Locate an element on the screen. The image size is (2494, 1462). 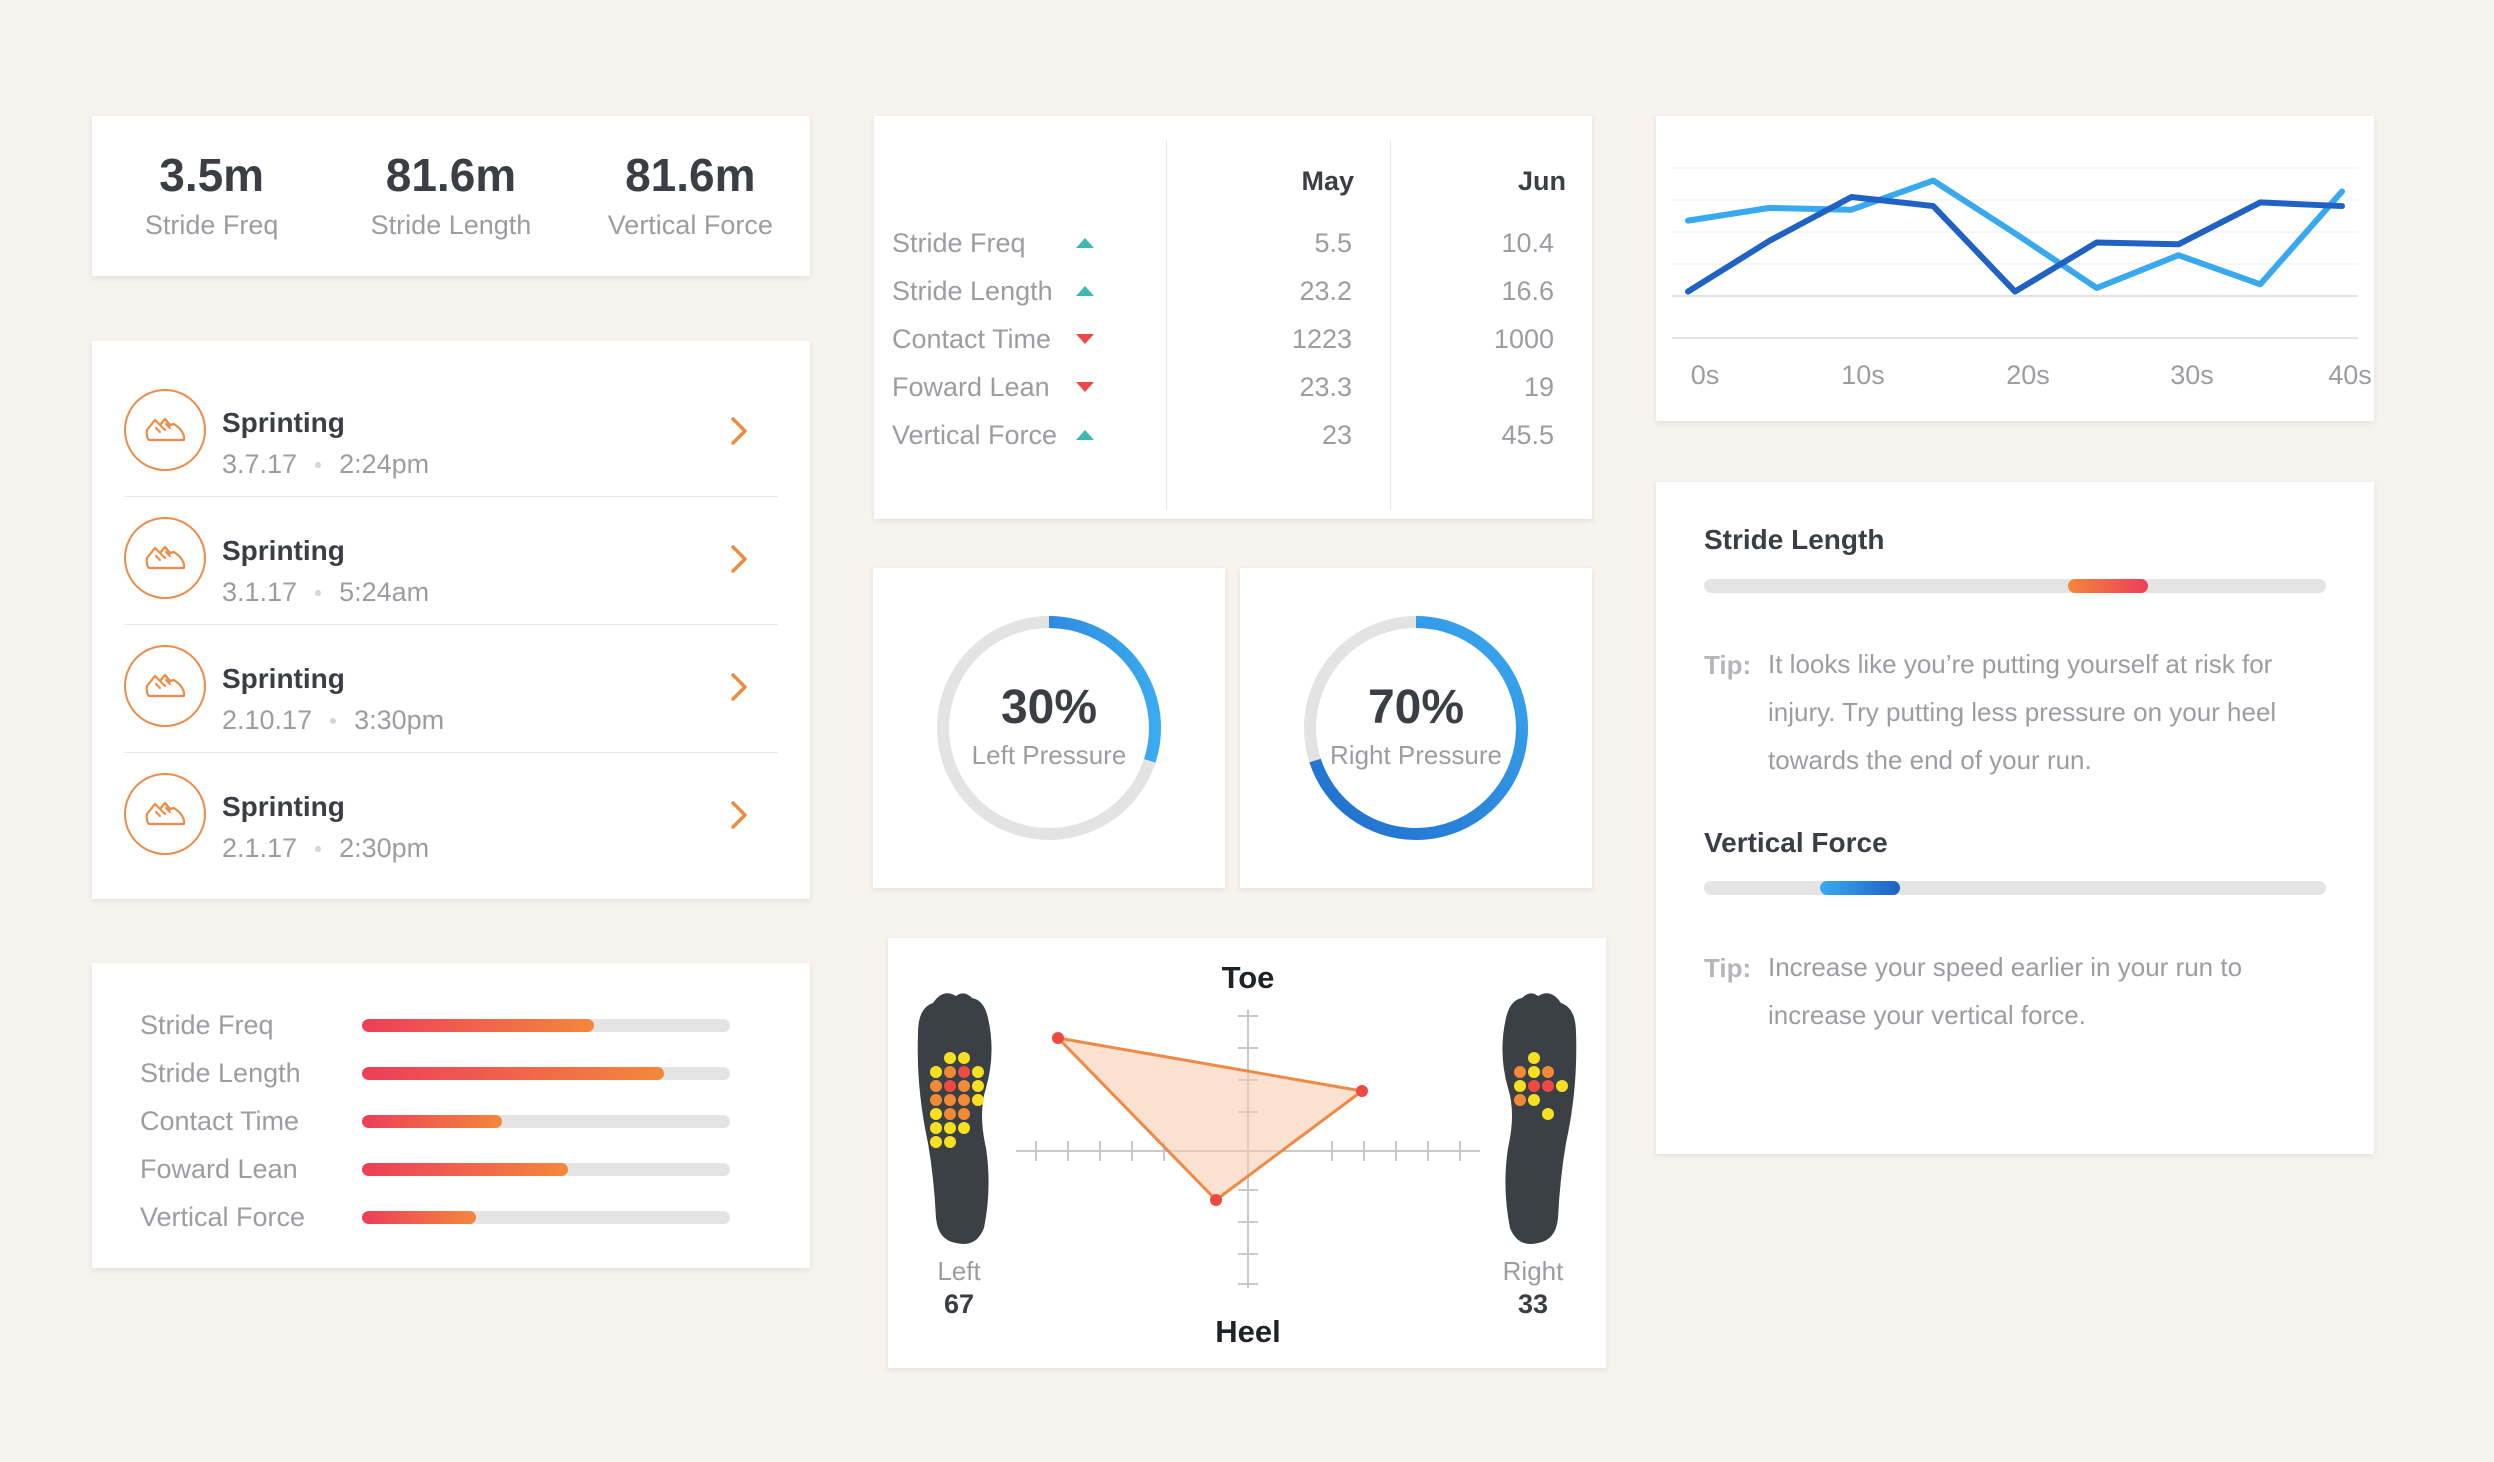
right-foot-icon is located at coordinates (1539, 1118).